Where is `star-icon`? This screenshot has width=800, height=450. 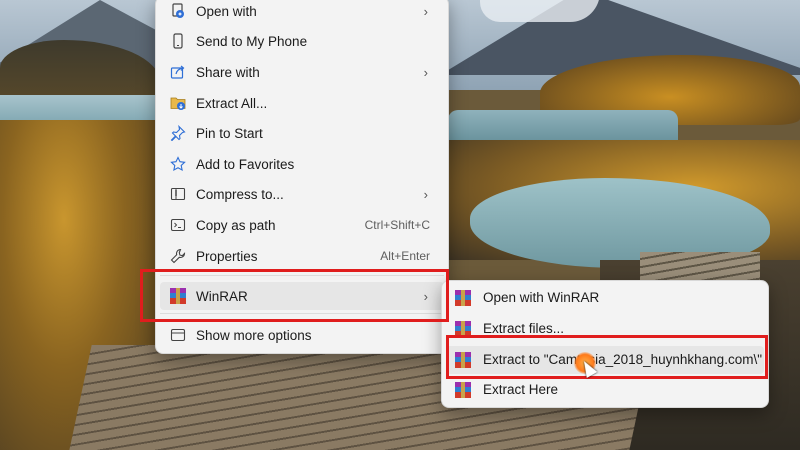 star-icon is located at coordinates (178, 164).